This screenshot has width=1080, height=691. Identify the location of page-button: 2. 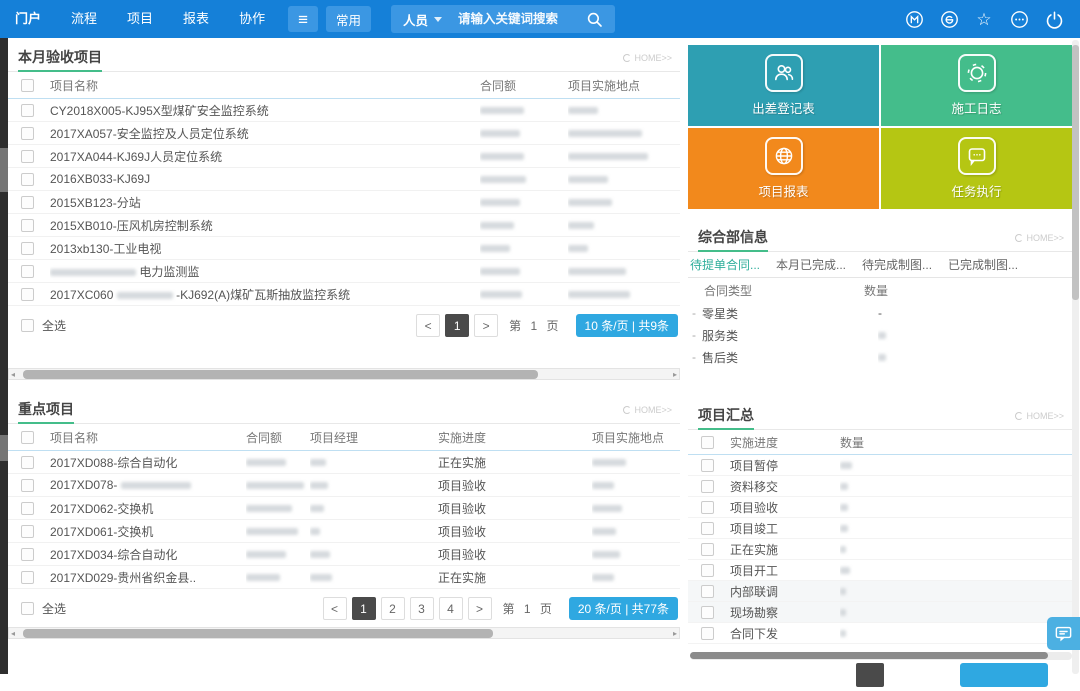
(392, 608).